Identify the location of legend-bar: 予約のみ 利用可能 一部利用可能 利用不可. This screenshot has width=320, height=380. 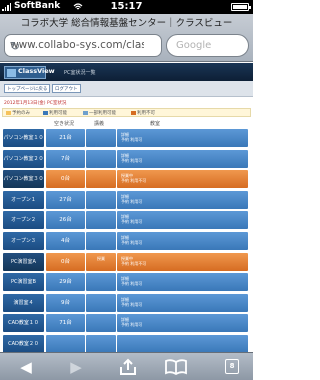
(126, 112).